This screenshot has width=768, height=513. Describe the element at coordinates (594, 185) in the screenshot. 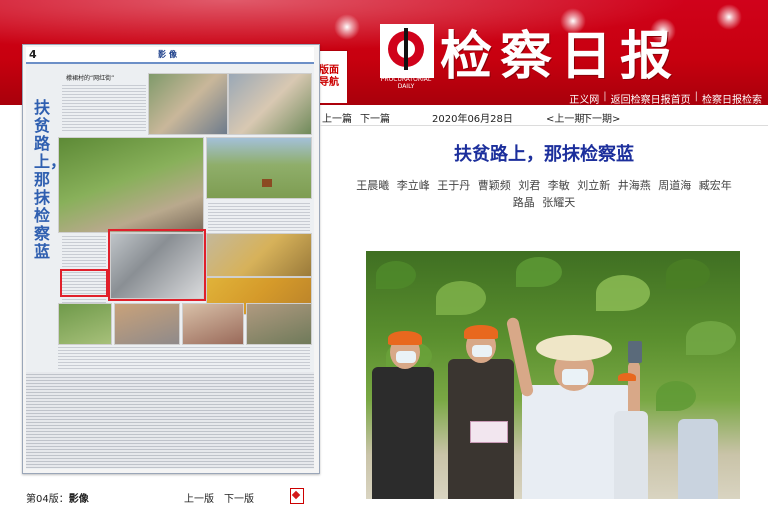

I see `author-name: 刘立新` at that location.